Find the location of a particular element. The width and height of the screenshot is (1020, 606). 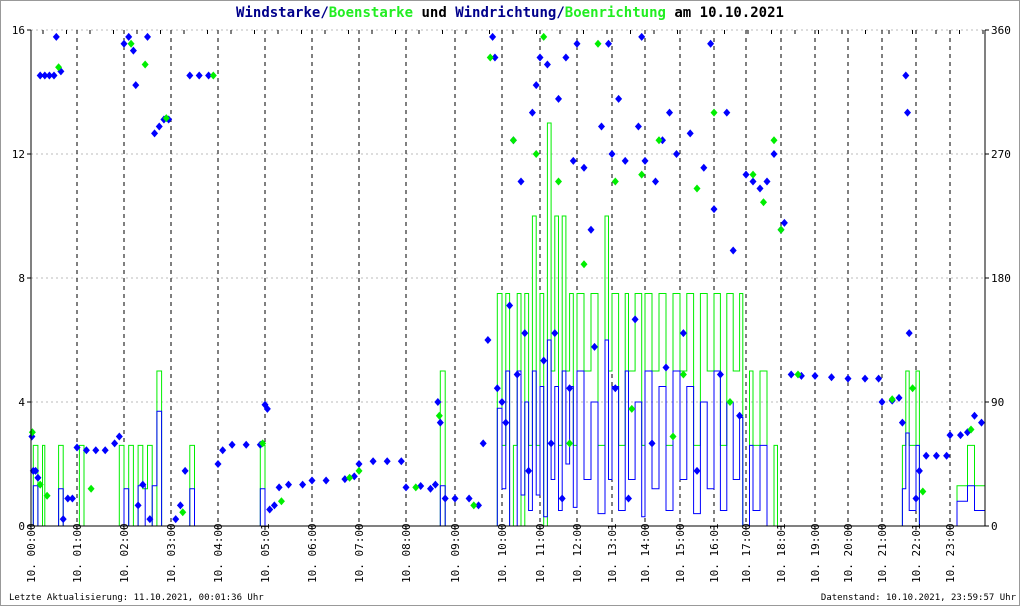

y-right-tick-label: 270 is located at coordinates (1001, 154).